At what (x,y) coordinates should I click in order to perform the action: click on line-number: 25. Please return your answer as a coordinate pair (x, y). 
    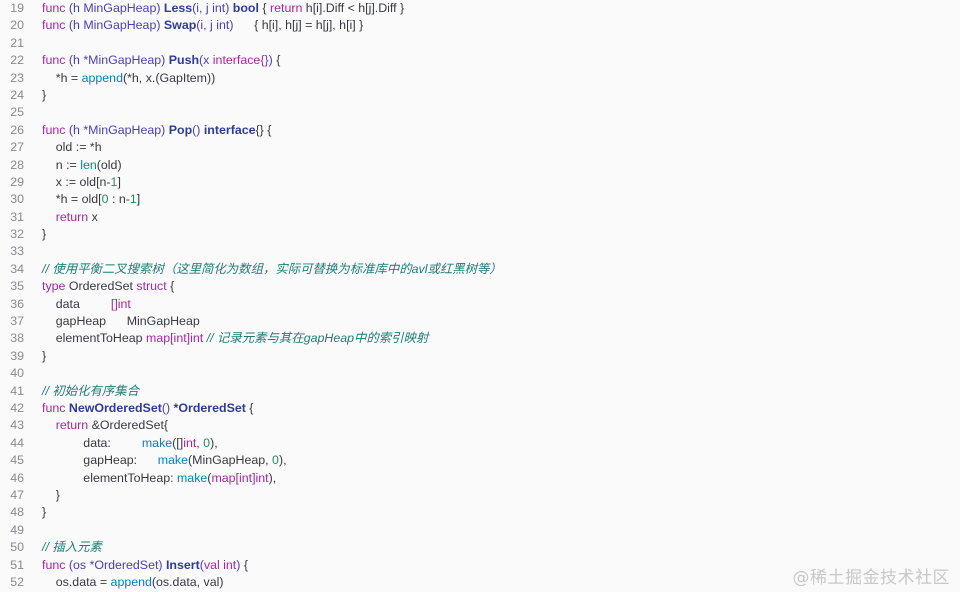
    Looking at the image, I should click on (17, 112).